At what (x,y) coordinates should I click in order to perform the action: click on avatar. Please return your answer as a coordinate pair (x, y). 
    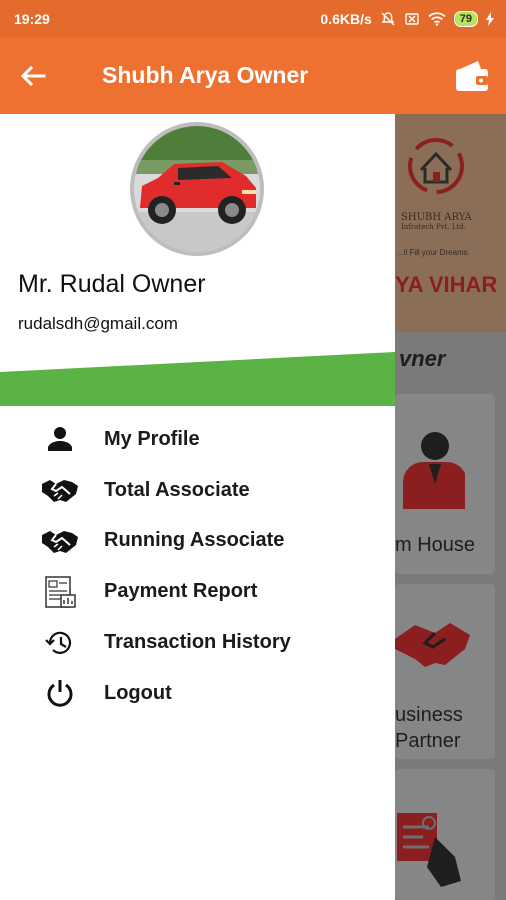
    Looking at the image, I should click on (197, 189).